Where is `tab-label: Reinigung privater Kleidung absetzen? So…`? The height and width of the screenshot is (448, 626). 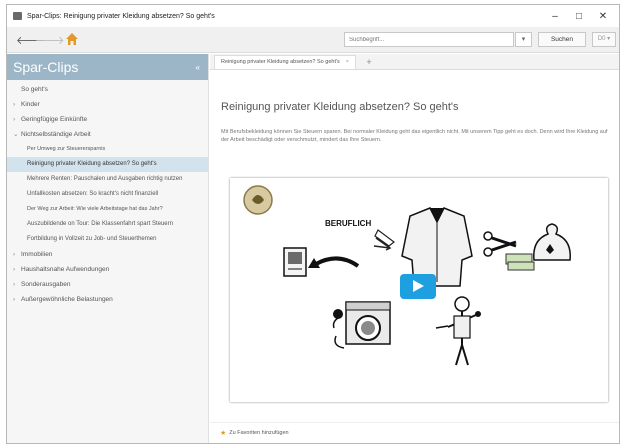
tab-label: Reinigung privater Kleidung absetzen? So… is located at coordinates (280, 62).